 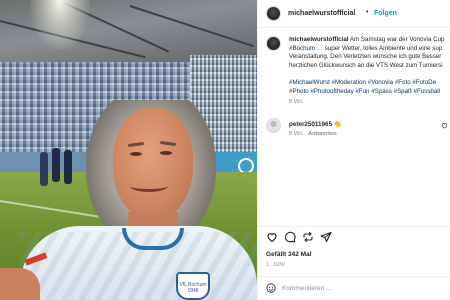 I want to click on comment-text: 👏, so click(x=337, y=124).